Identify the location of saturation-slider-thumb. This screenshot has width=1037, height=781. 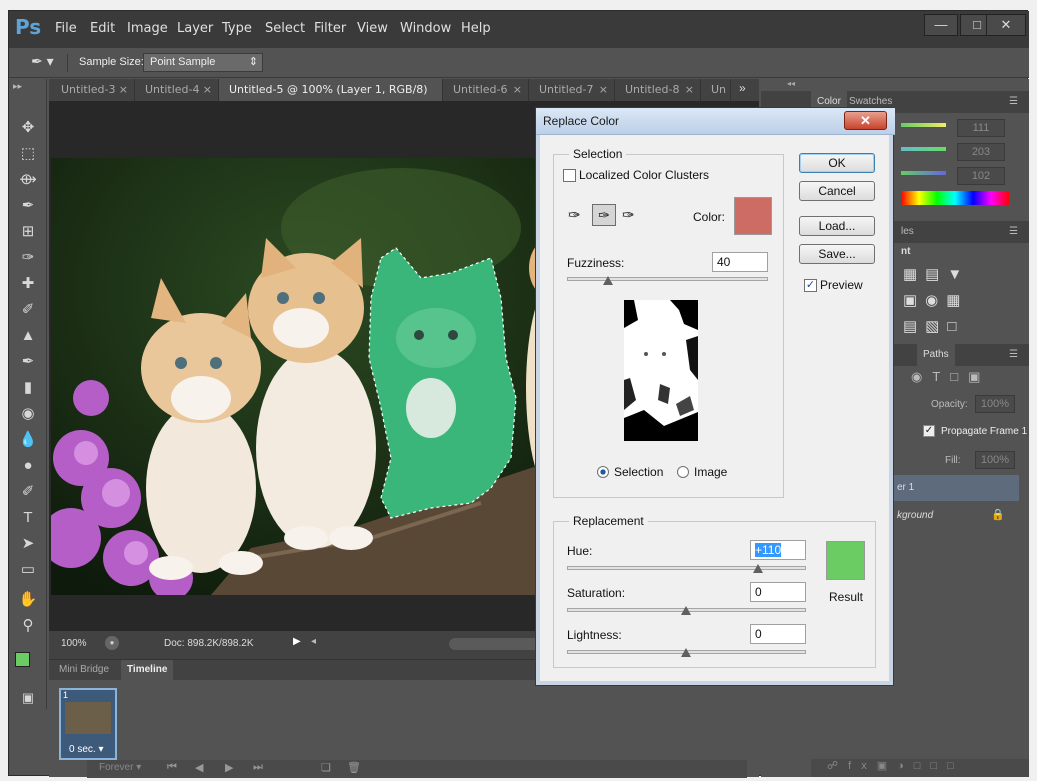
(686, 610).